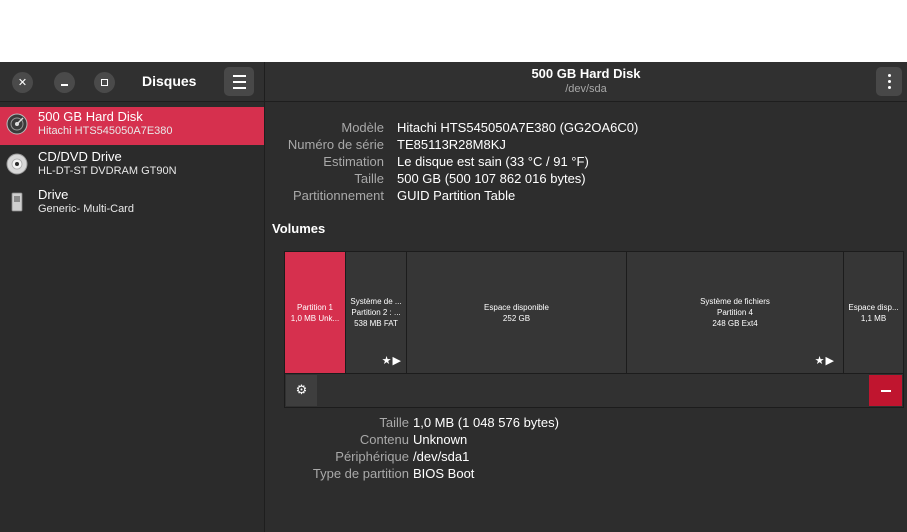 This screenshot has height=532, width=907. What do you see at coordinates (132, 82) in the screenshot?
I see `sidebar-header: ✕ Disques` at bounding box center [132, 82].